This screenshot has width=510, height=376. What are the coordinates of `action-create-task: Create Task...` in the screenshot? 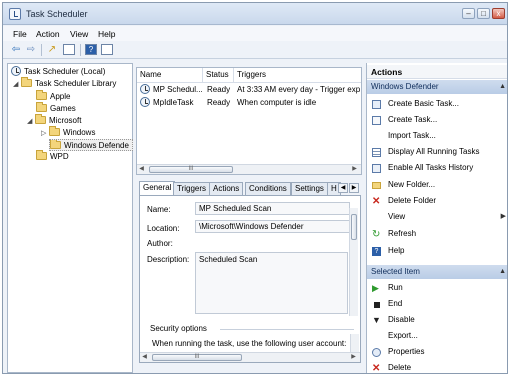 It's located at (437, 120).